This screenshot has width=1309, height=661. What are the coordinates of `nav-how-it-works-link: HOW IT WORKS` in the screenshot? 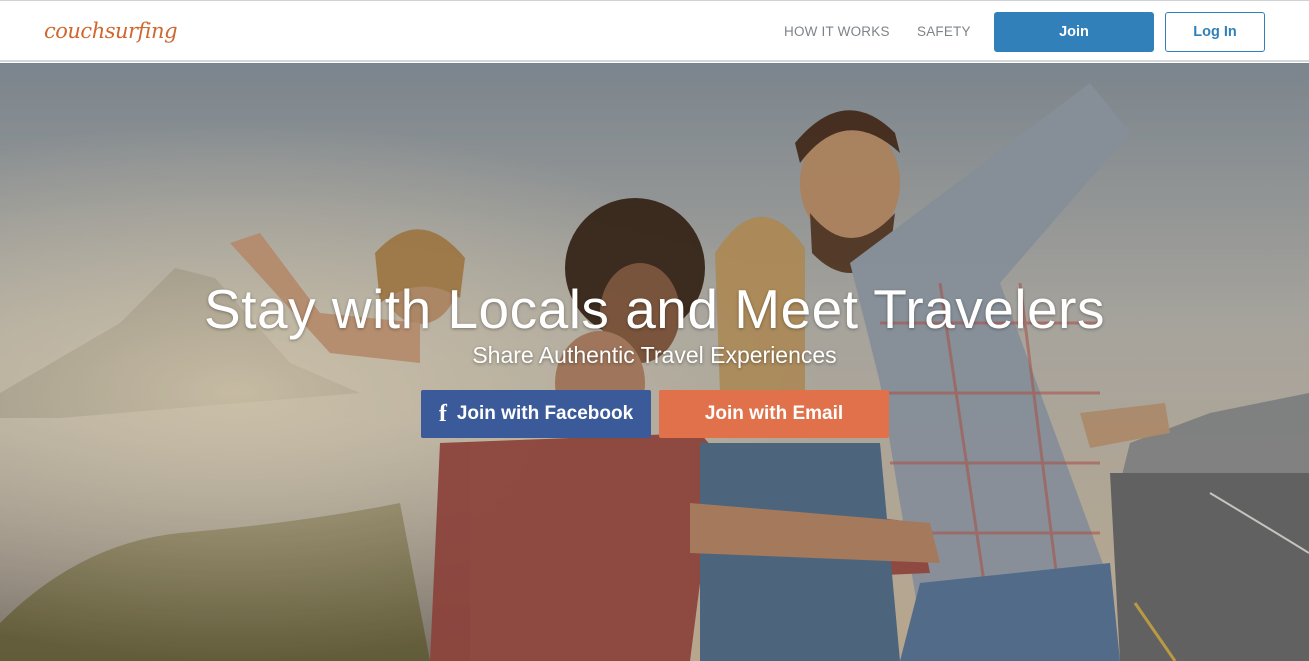 It's located at (837, 31).